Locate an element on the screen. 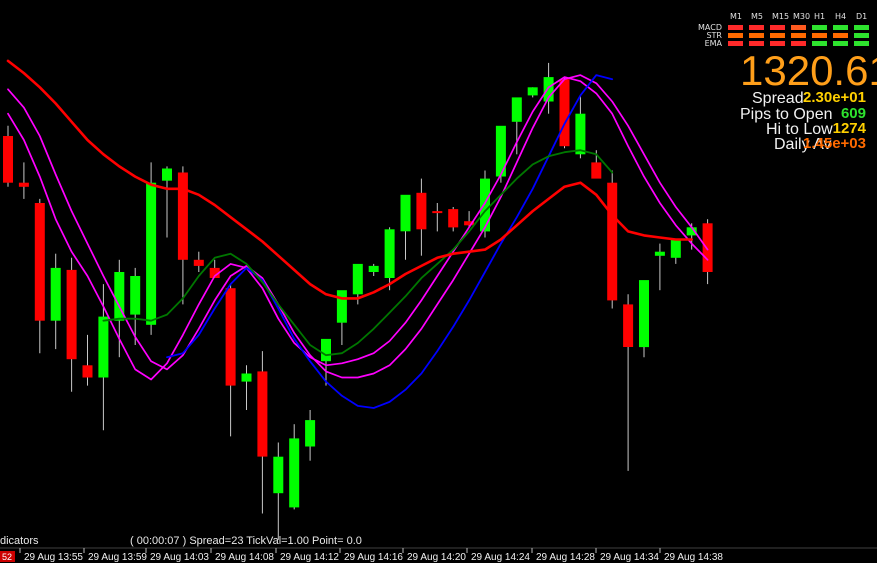  time-label-8: 29 Aug 14:28 is located at coordinates (565, 557).